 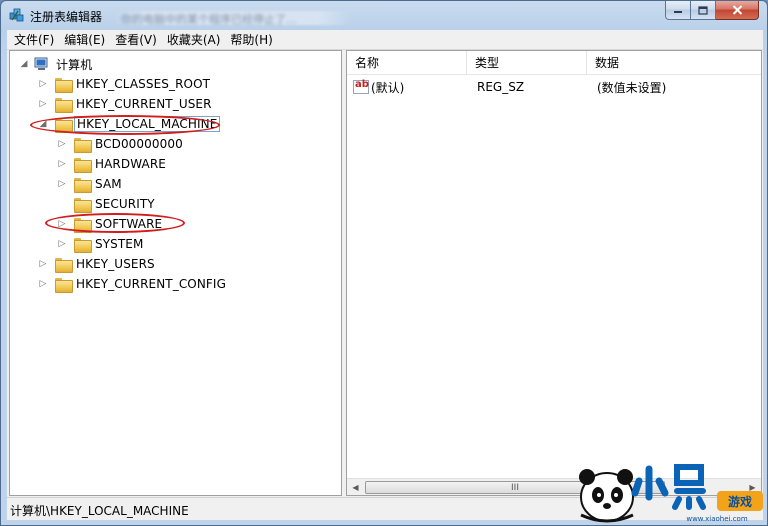 I want to click on tree-label: BCD00000000, so click(x=139, y=144).